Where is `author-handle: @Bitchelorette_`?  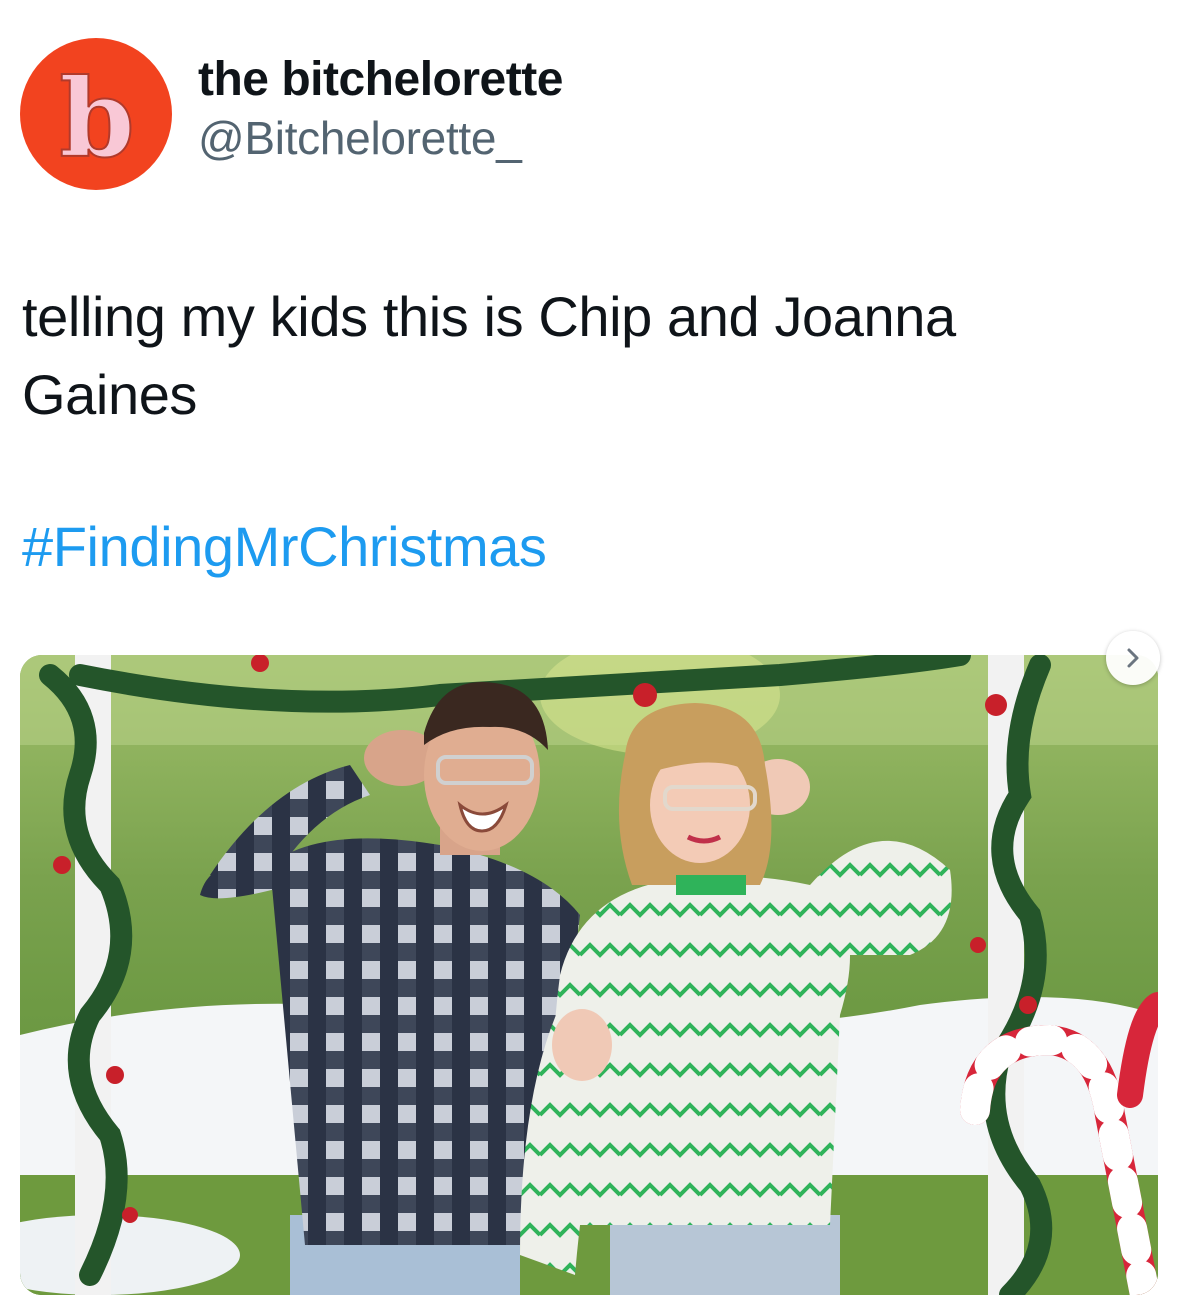 author-handle: @Bitchelorette_ is located at coordinates (380, 138).